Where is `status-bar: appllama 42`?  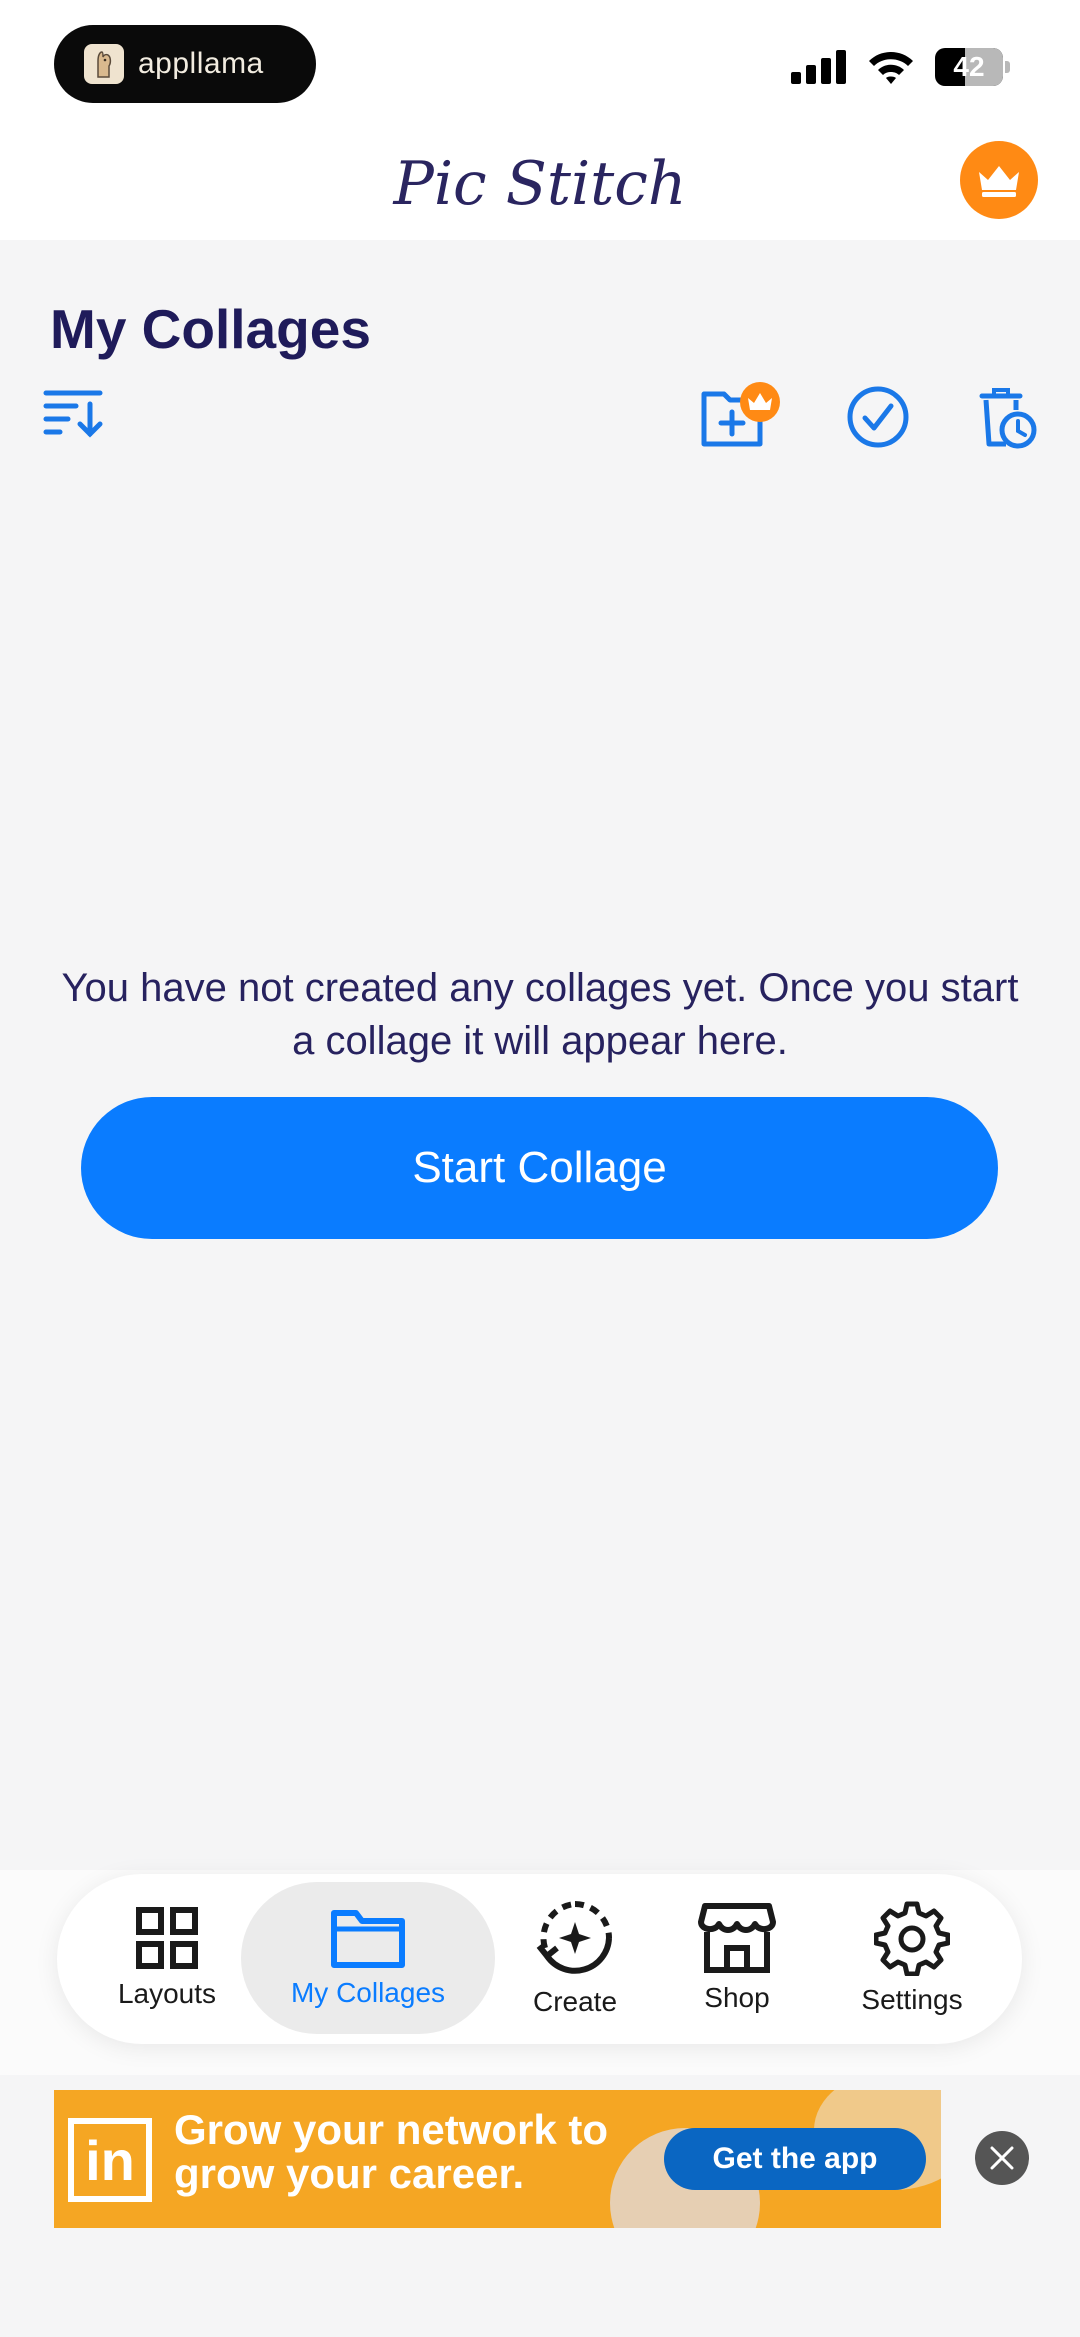 status-bar: appllama 42 is located at coordinates (540, 67).